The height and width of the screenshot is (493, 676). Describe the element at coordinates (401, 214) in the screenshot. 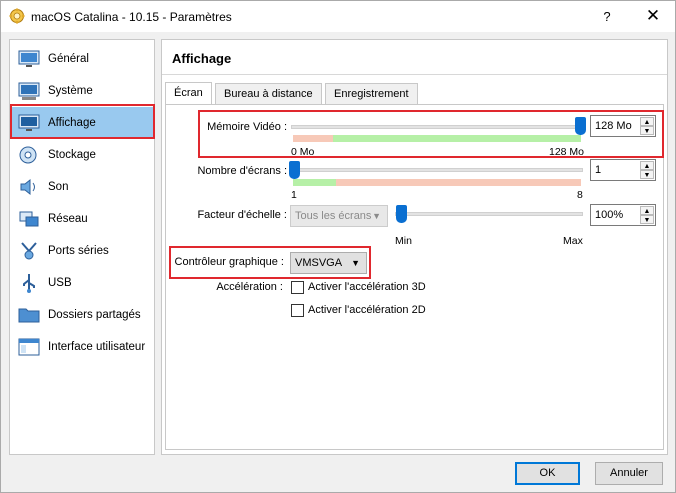

I see `scale-factor-slider-thumb` at that location.